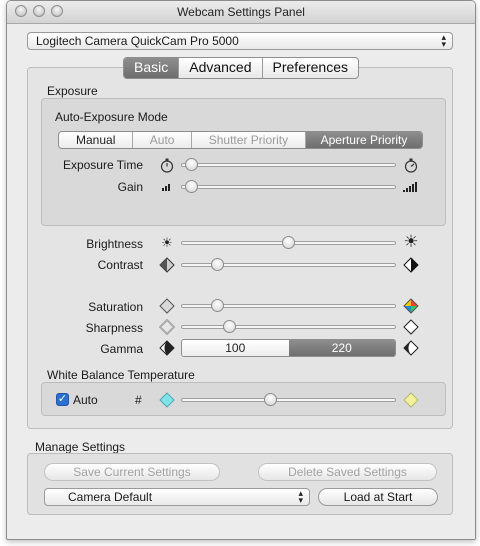 The image size is (480, 546). Describe the element at coordinates (411, 187) in the screenshot. I see `gain-high-icon` at that location.